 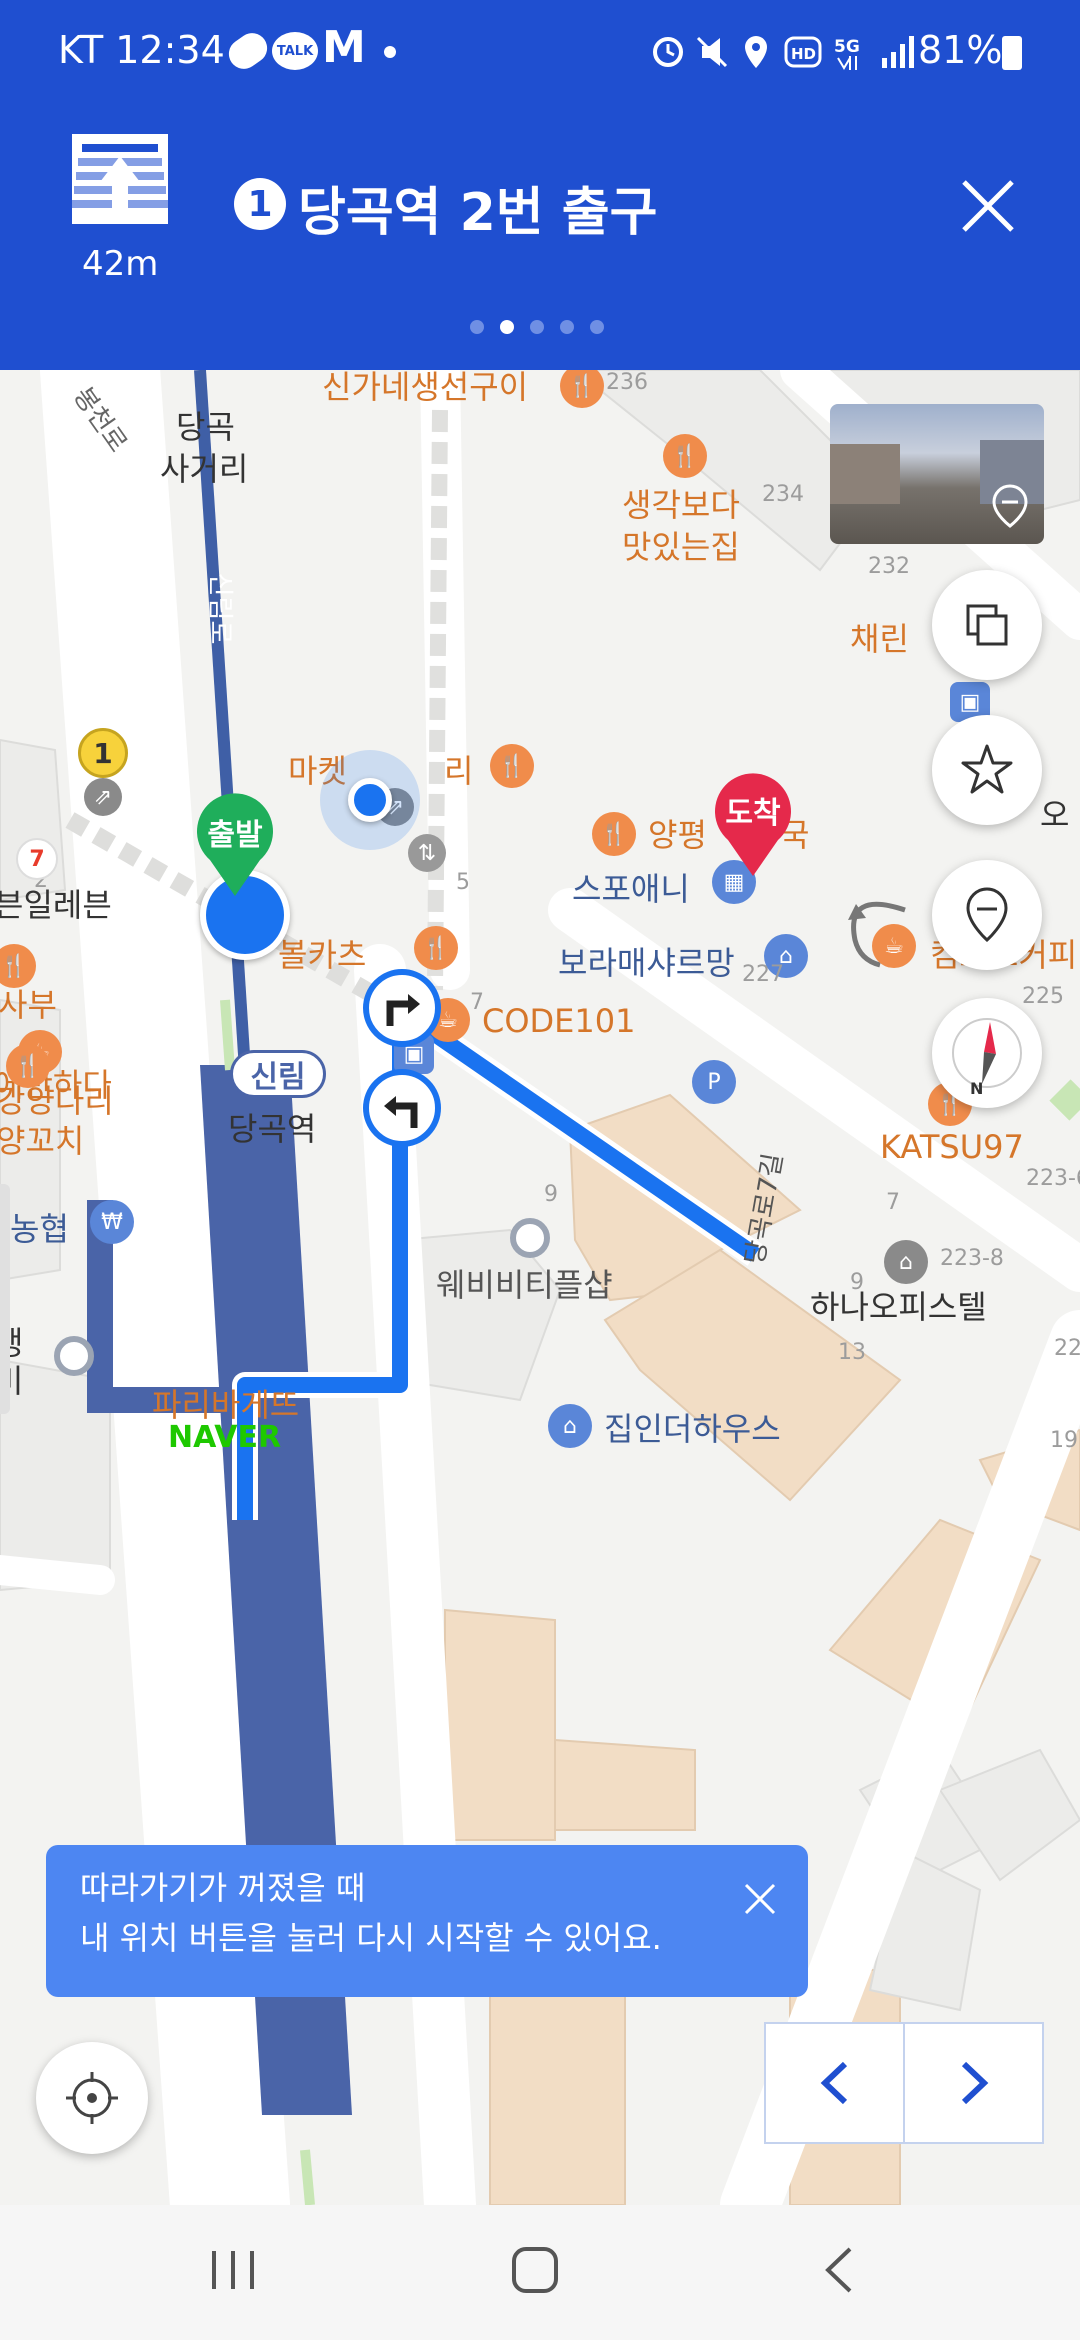 I want to click on more-notifications-icon, so click(x=390, y=52).